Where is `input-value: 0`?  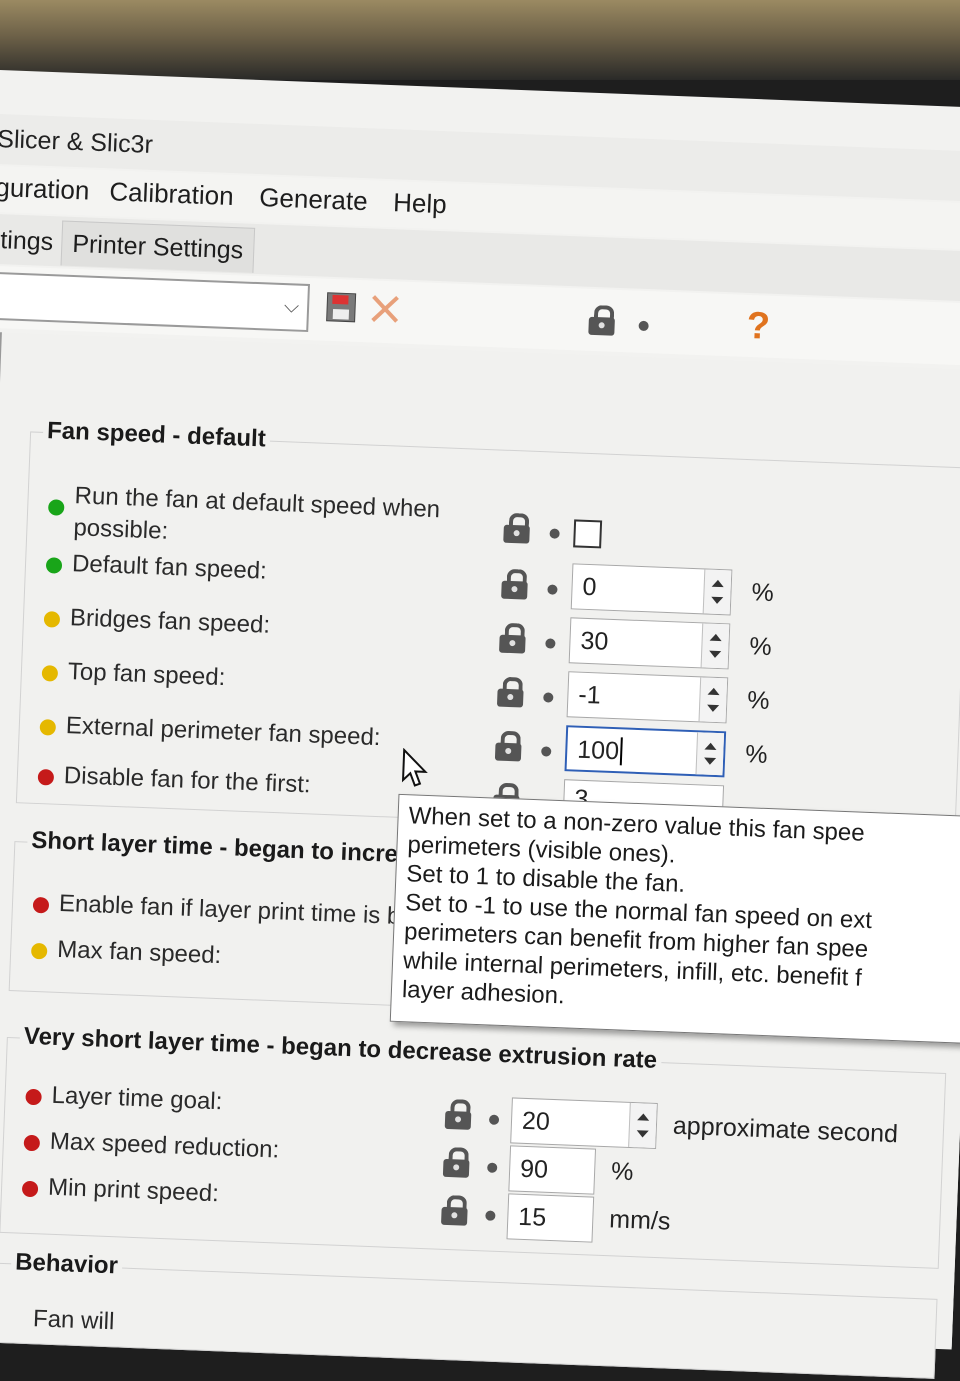
input-value: 0 is located at coordinates (590, 587).